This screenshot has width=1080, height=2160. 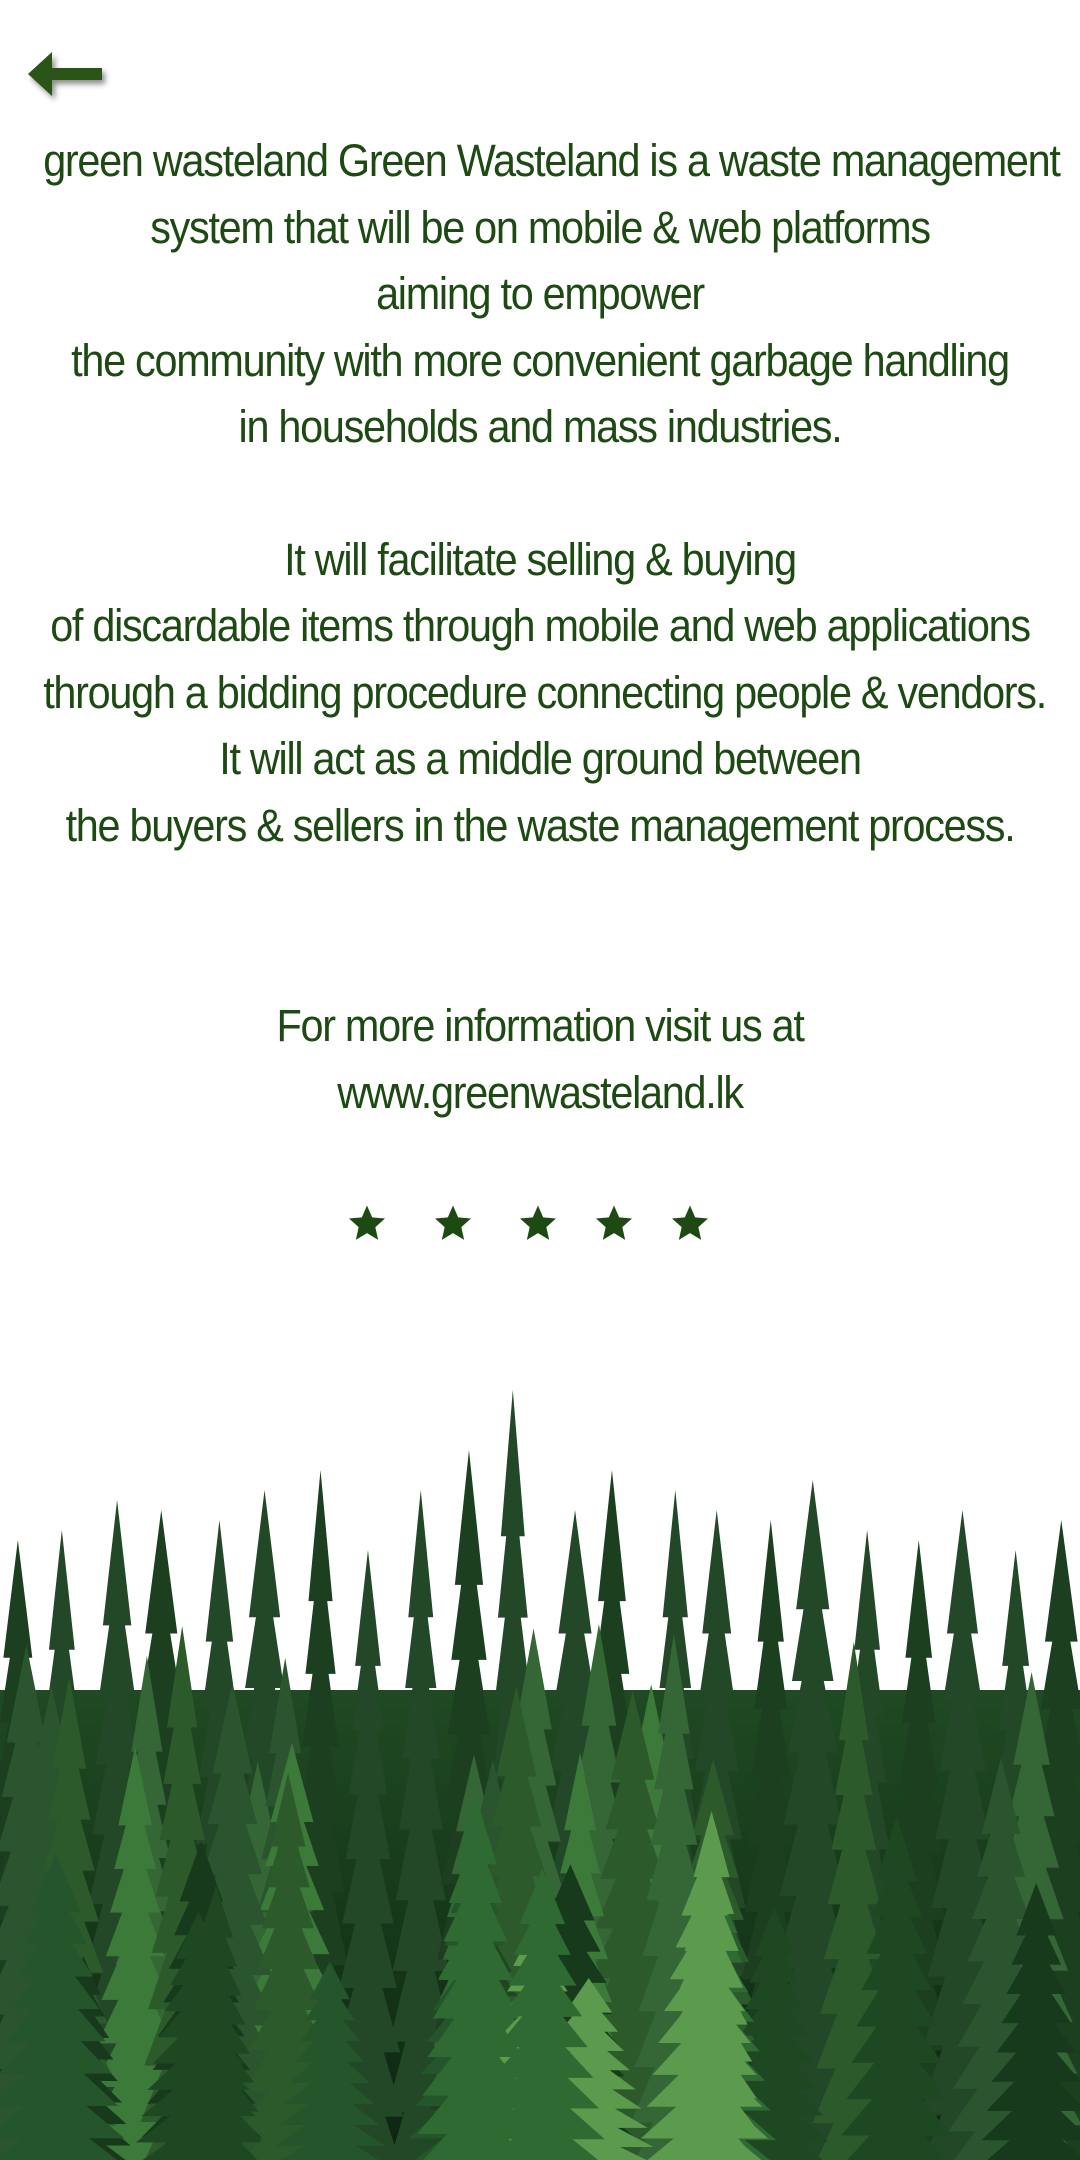 What do you see at coordinates (540, 1025) in the screenshot?
I see `contact-intro: For more information visit us at` at bounding box center [540, 1025].